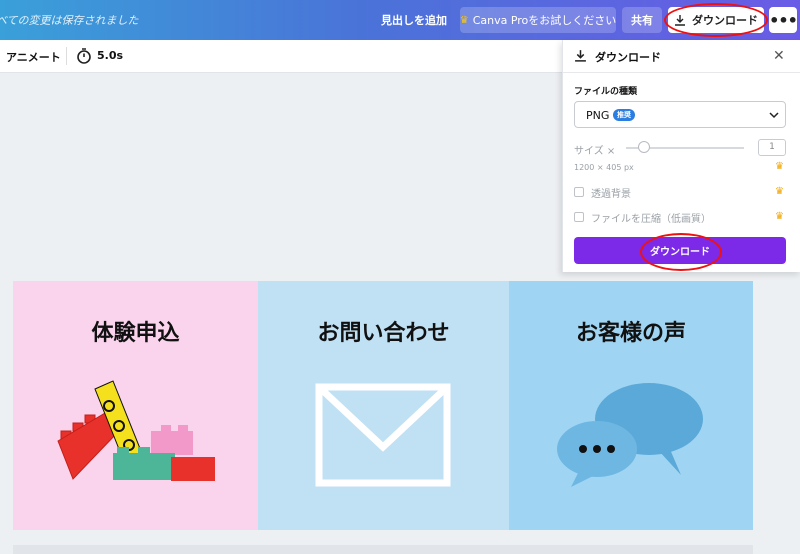 This screenshot has height=554, width=800. Describe the element at coordinates (651, 219) in the screenshot. I see `compress-label: ファイルを圧縮（低画質）` at that location.